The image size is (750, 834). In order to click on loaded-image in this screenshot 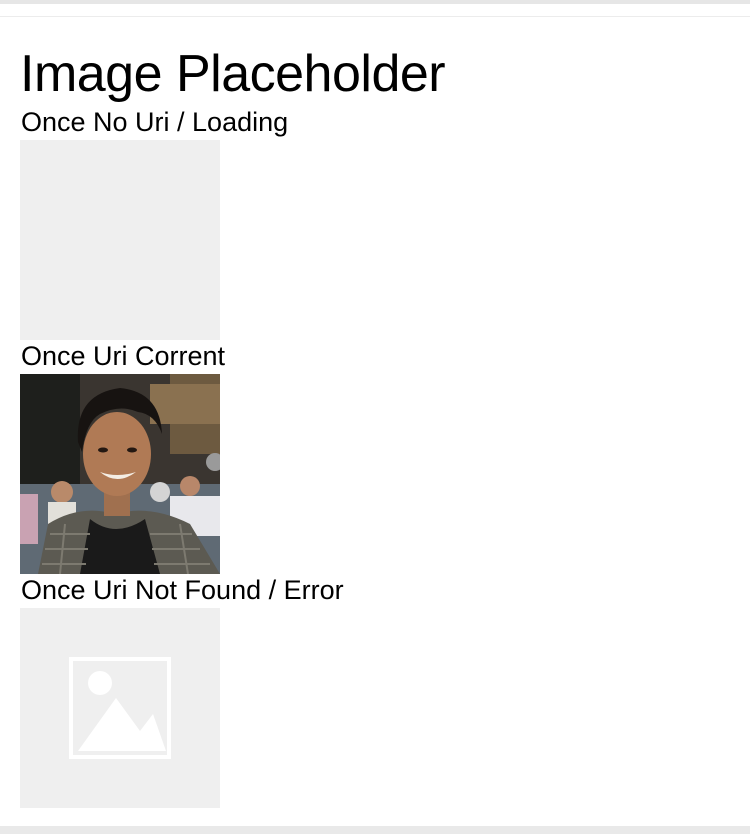, I will do `click(120, 474)`.